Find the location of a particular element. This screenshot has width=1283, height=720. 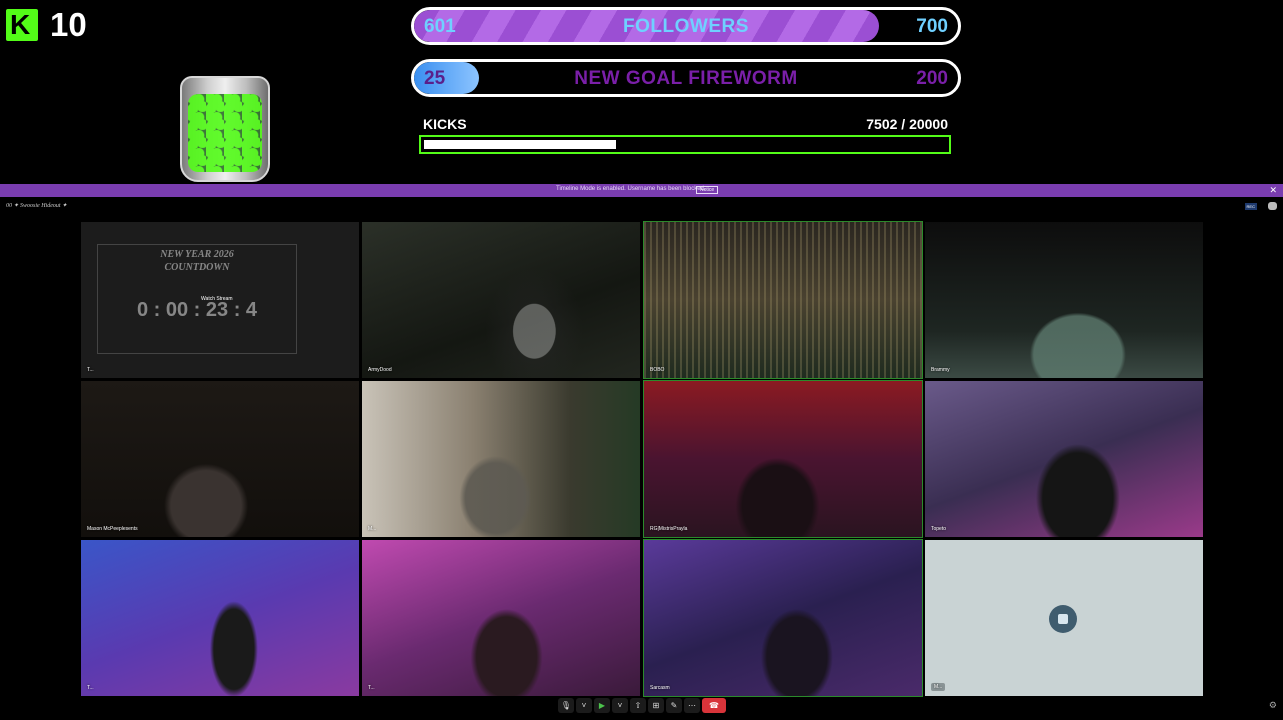

video-tile: Topeto is located at coordinates (1064, 459).